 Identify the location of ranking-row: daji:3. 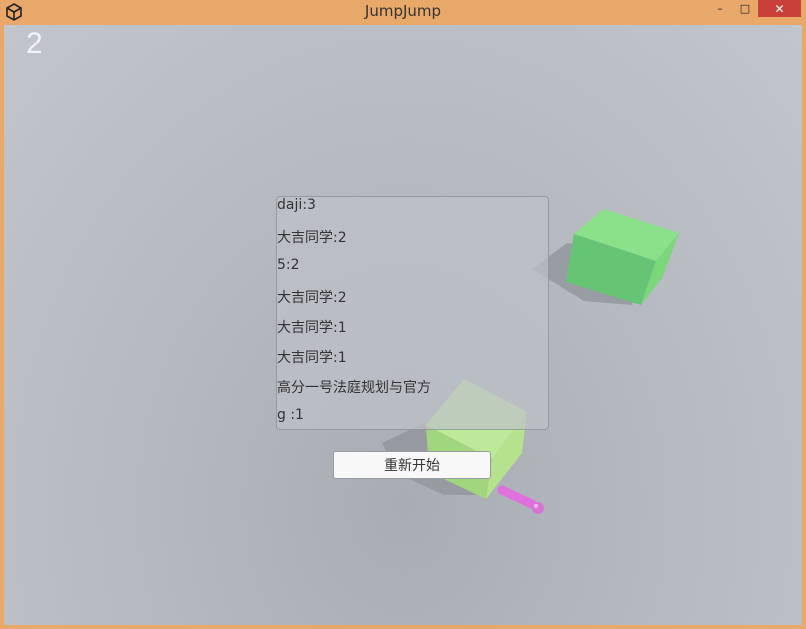
(296, 205).